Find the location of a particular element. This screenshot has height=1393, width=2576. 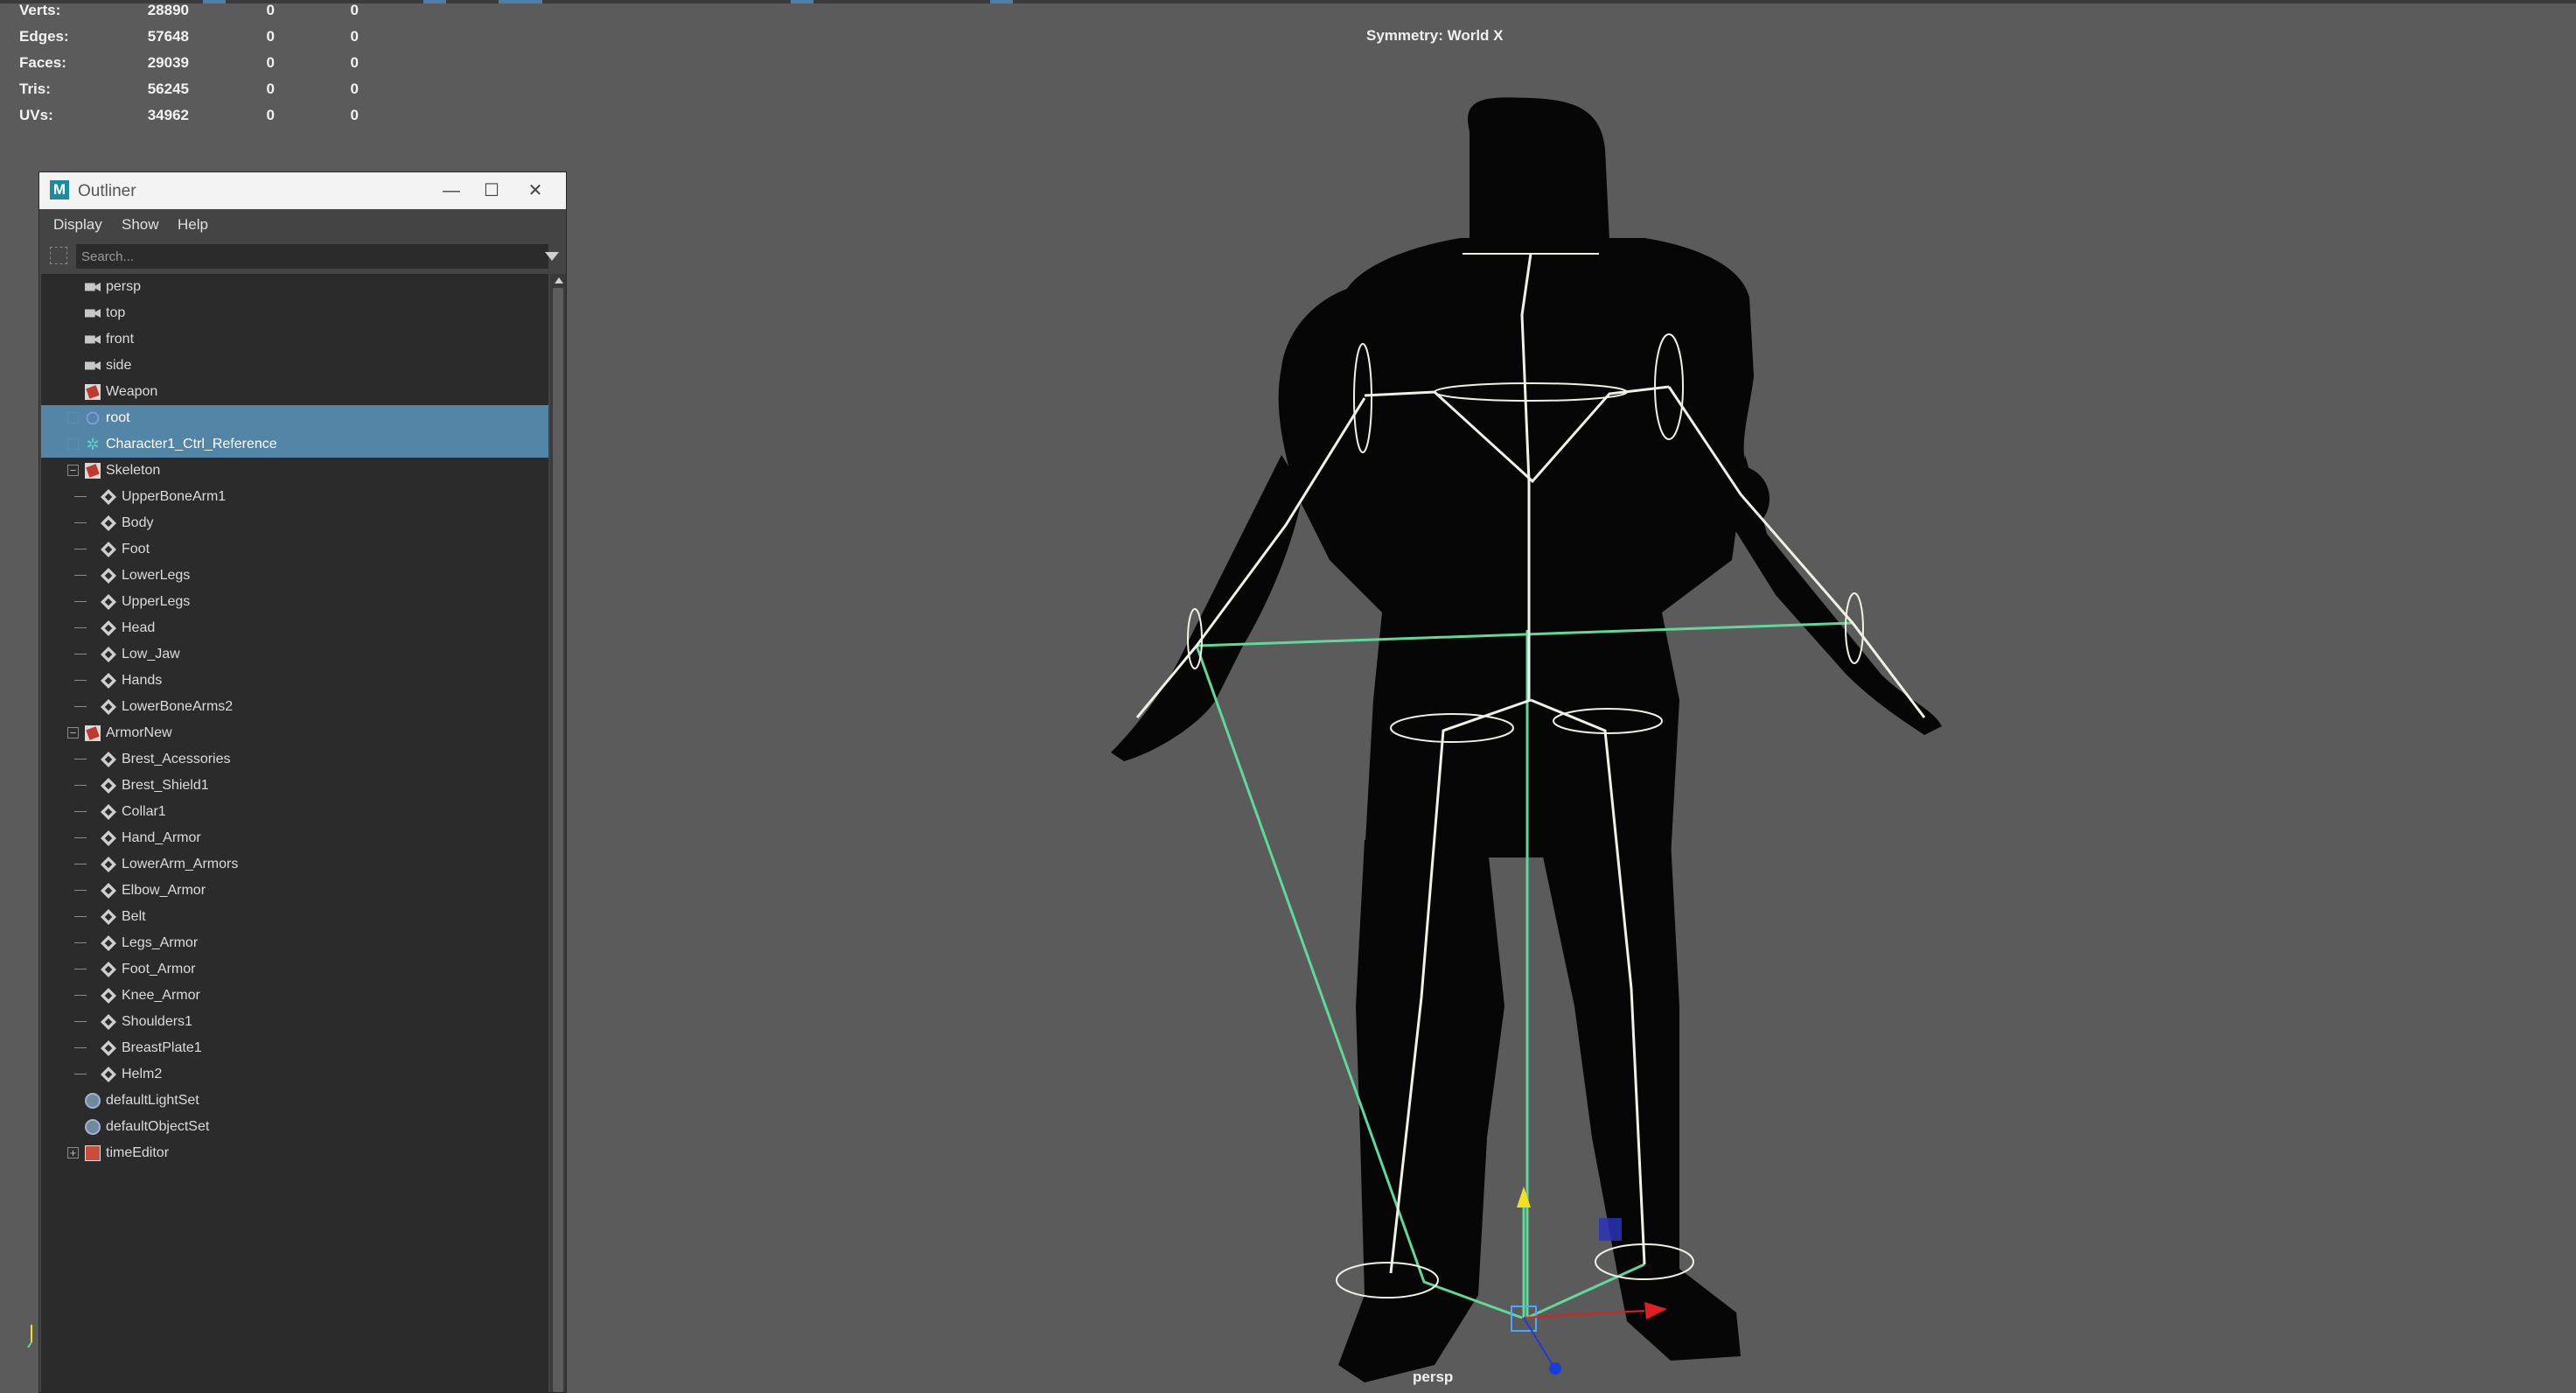

set-icon is located at coordinates (93, 1127).